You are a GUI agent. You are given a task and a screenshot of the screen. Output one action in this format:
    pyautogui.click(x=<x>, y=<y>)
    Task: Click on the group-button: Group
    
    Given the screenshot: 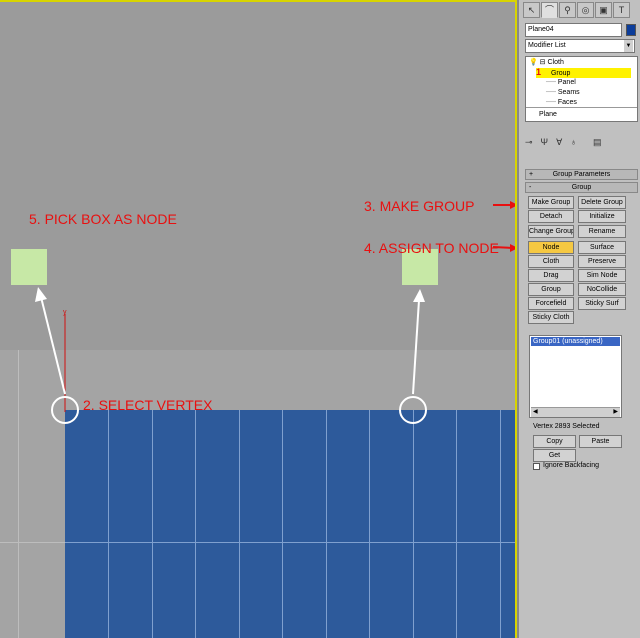 What is the action you would take?
    pyautogui.click(x=551, y=289)
    